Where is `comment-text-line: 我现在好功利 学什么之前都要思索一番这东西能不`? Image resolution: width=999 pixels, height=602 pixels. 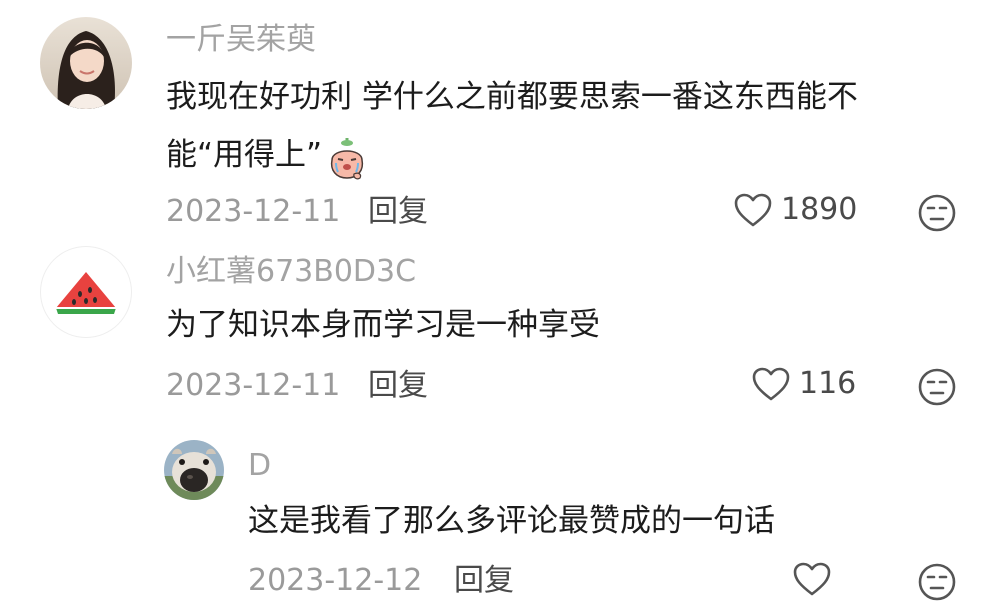
comment-text-line: 我现在好功利 学什么之前都要思索一番这东西能不 is located at coordinates (512, 97).